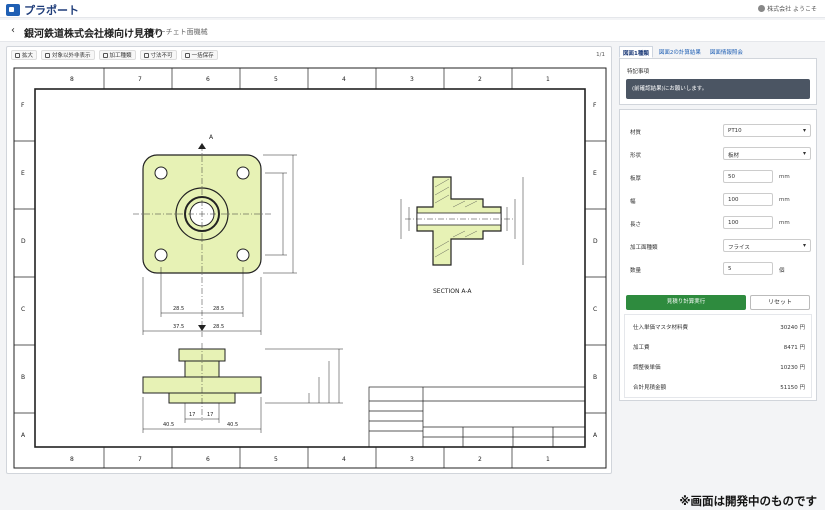  I want to click on process-select-value: フライス, so click(739, 248).